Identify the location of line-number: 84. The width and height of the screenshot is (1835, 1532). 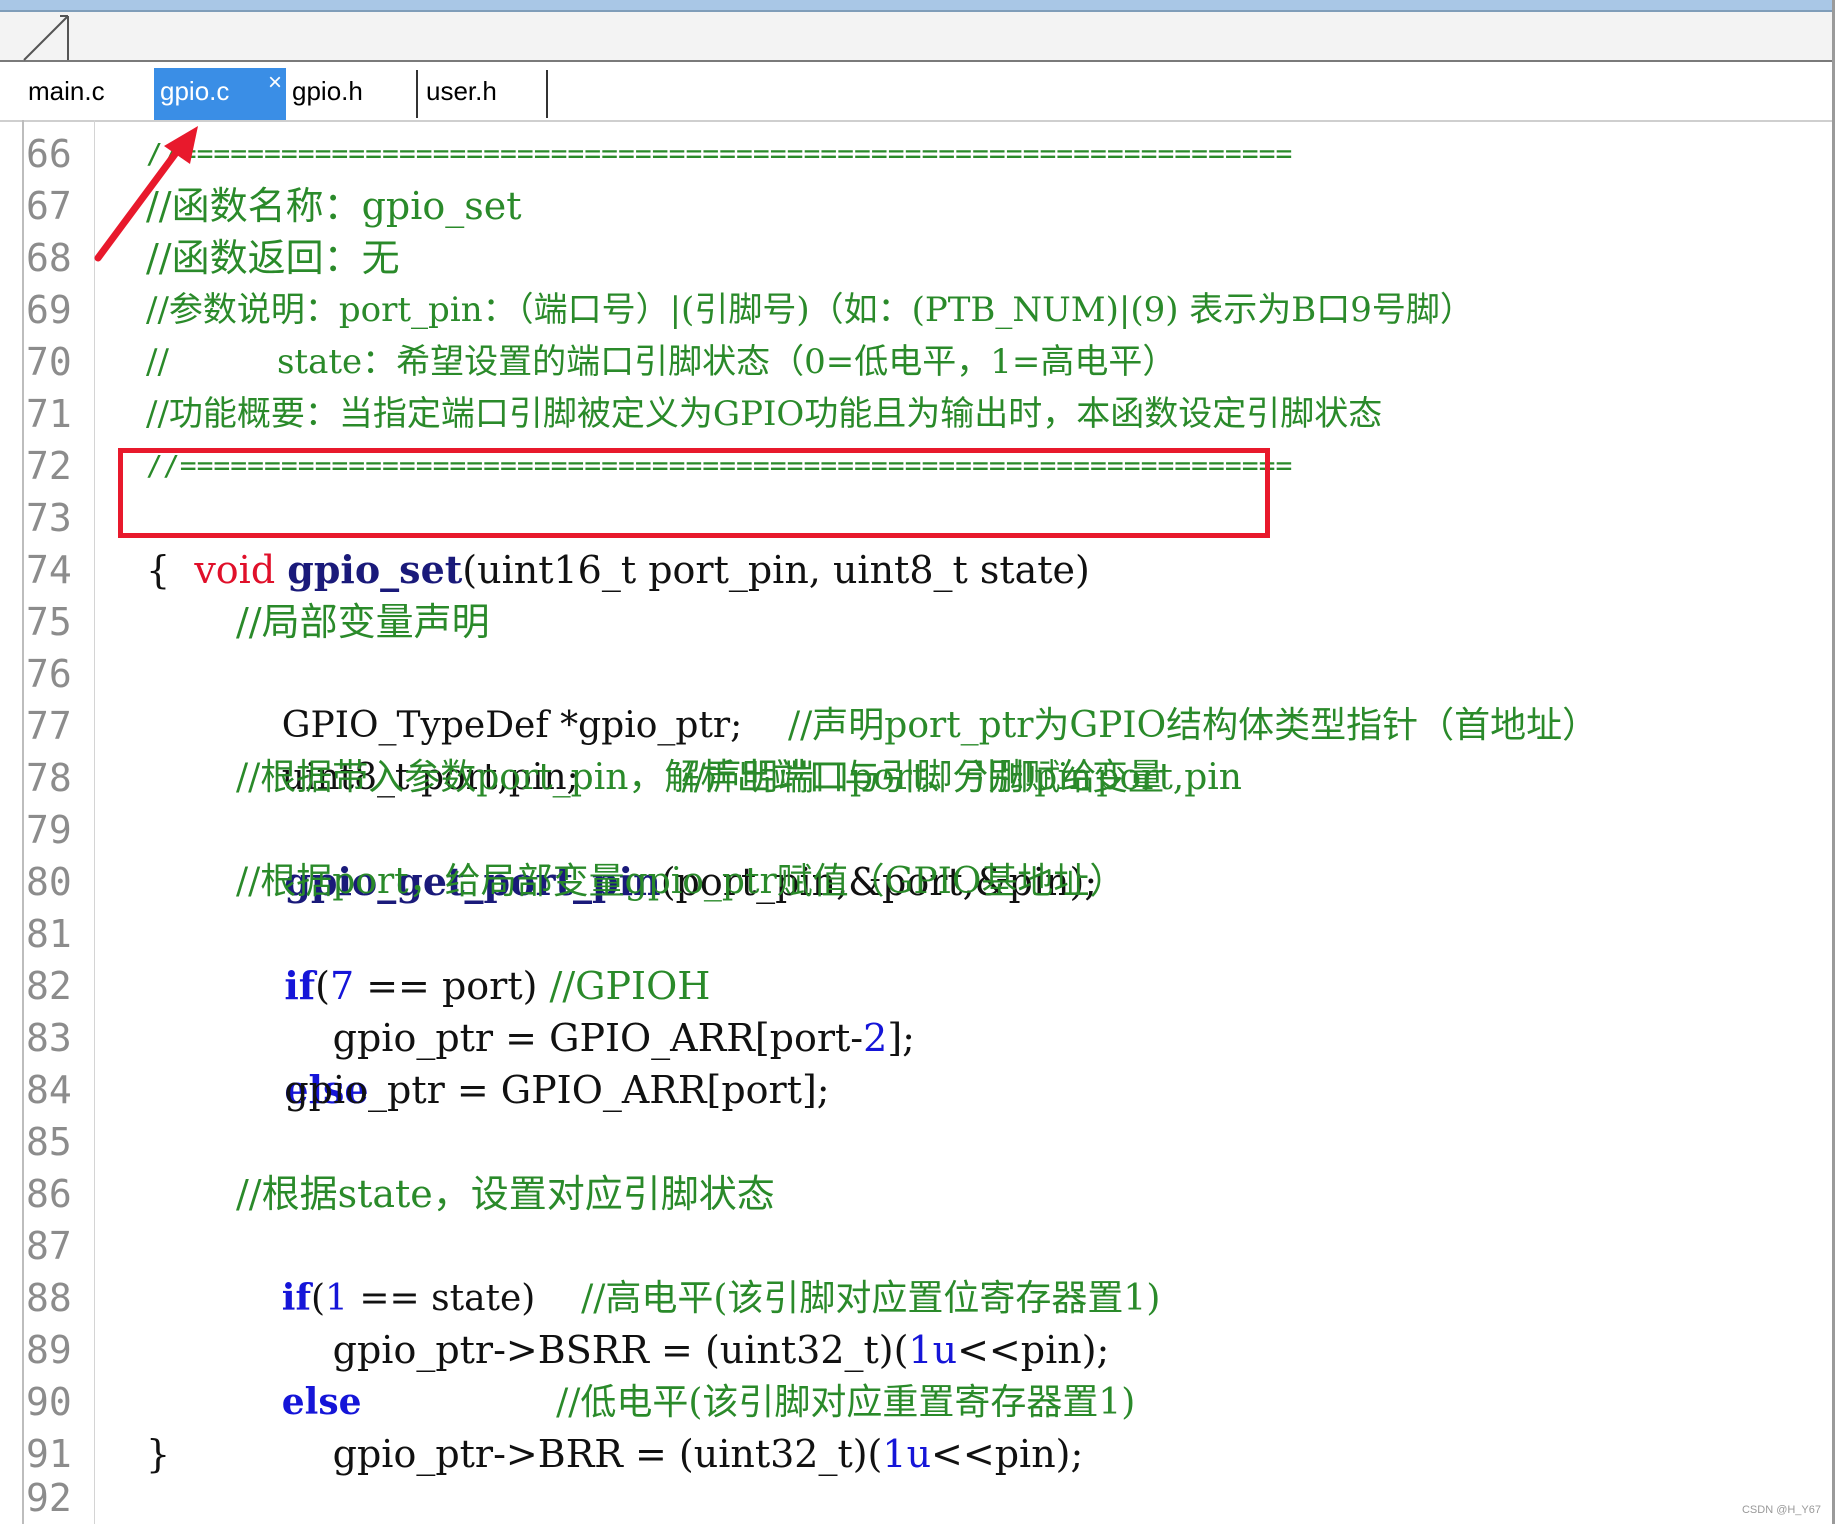
(49, 1090).